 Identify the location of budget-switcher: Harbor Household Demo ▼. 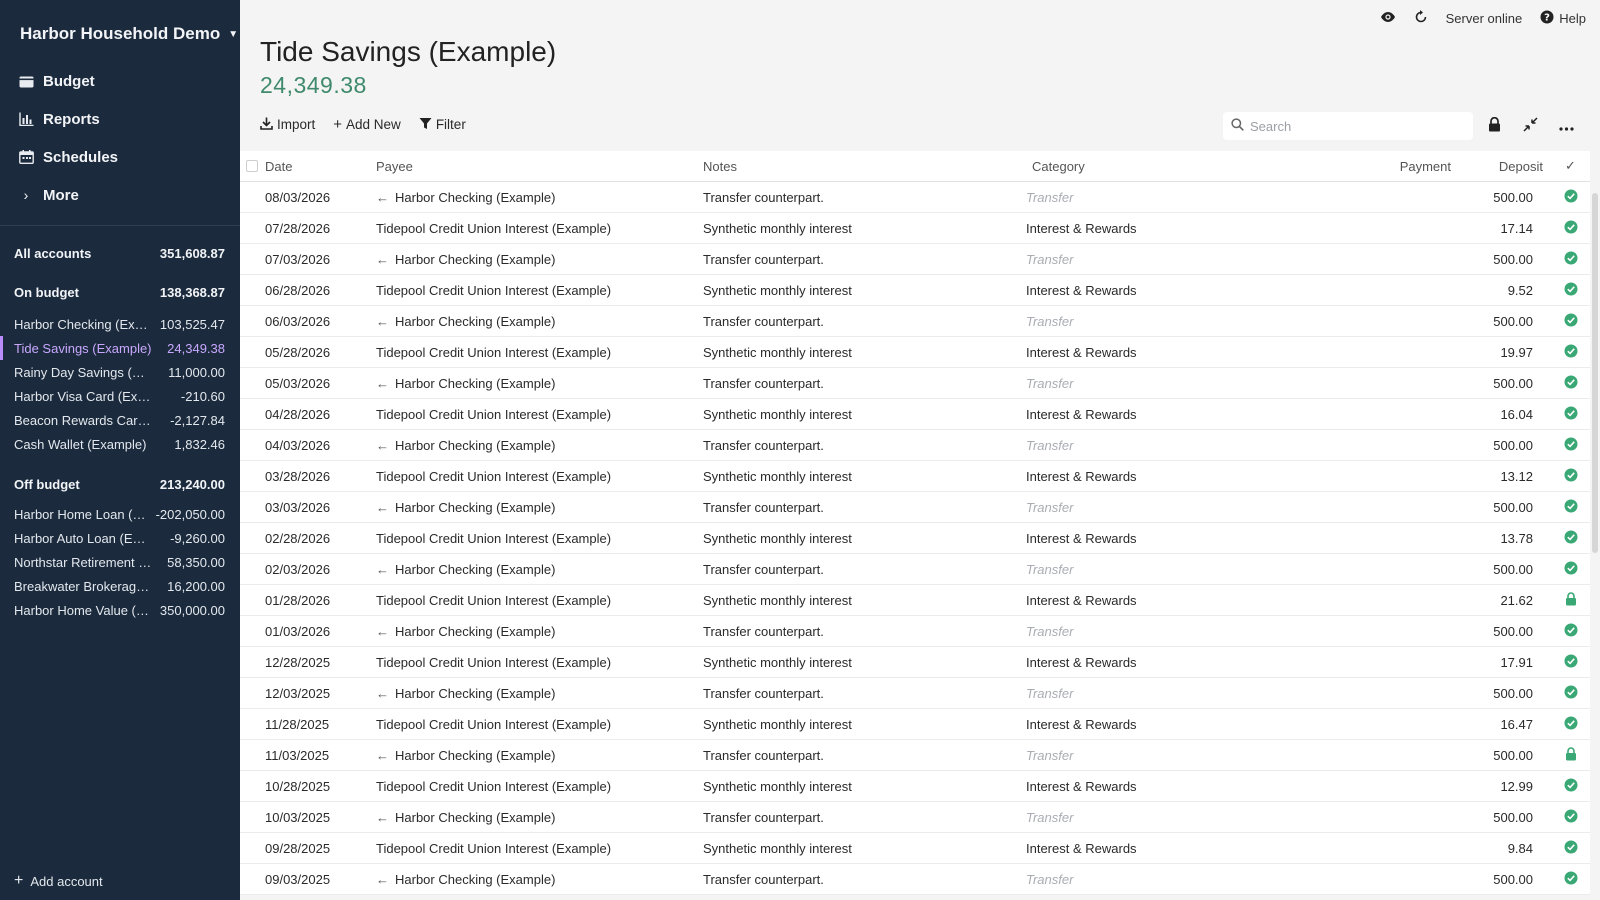
(129, 34).